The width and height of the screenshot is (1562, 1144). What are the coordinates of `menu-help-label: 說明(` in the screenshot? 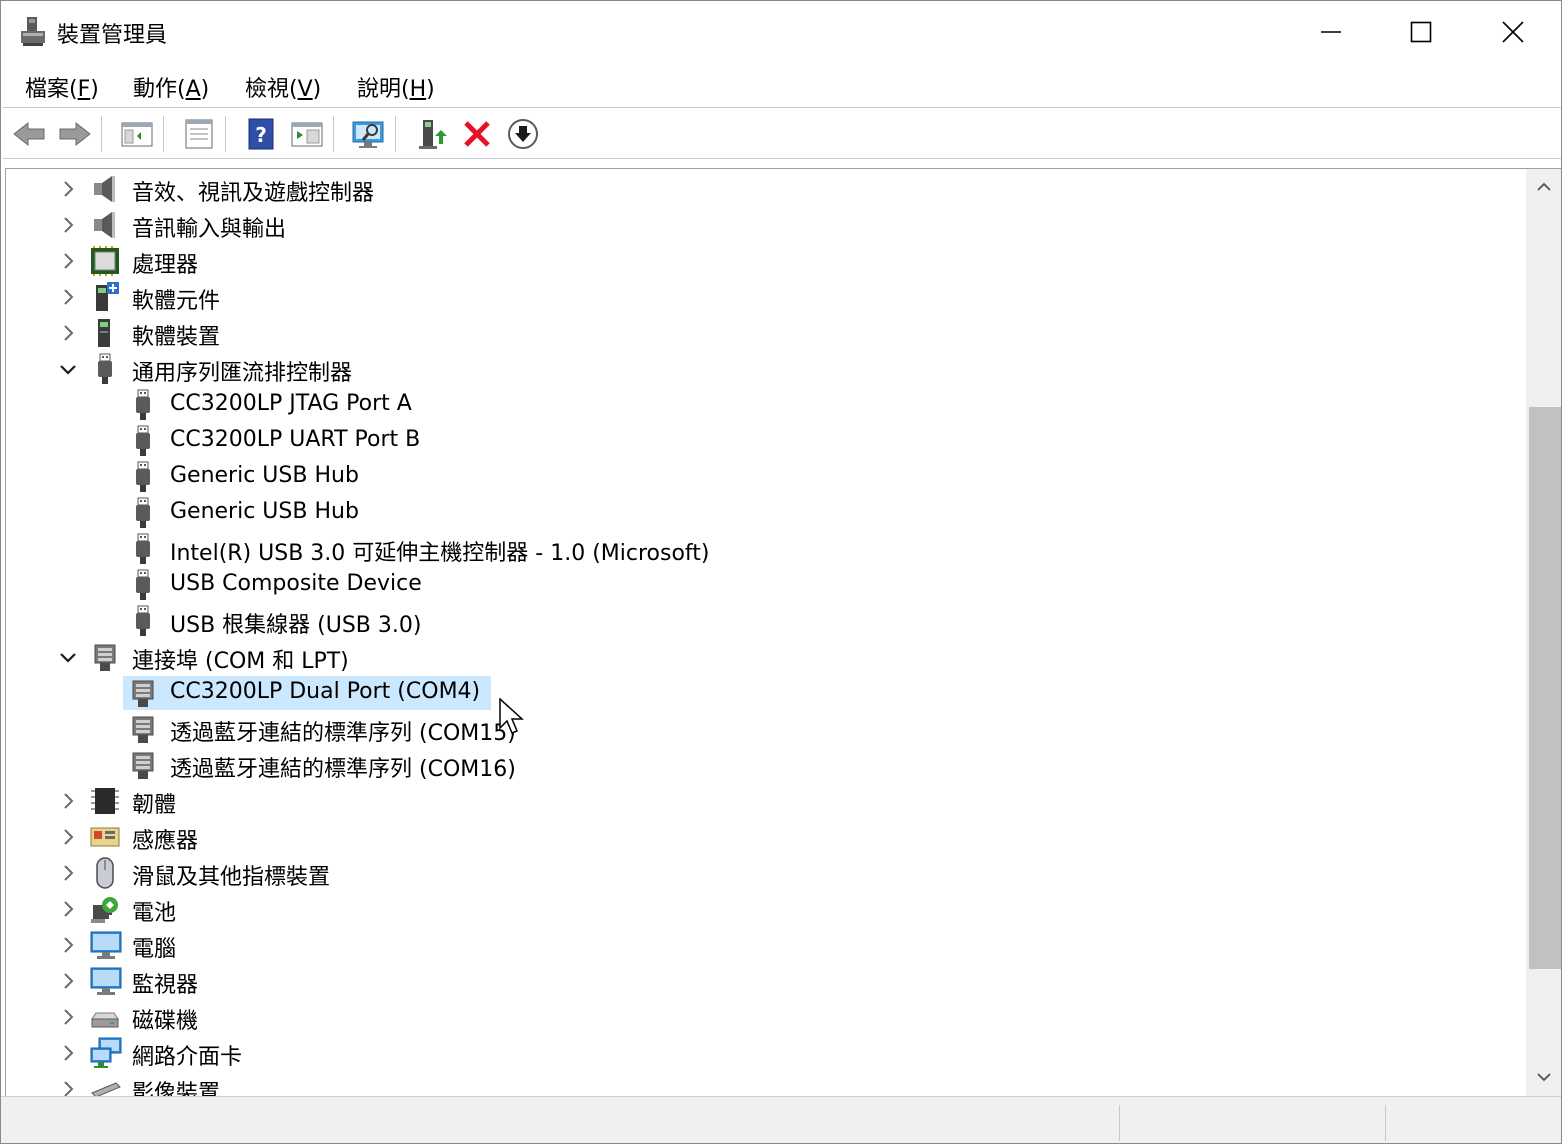 It's located at (383, 89).